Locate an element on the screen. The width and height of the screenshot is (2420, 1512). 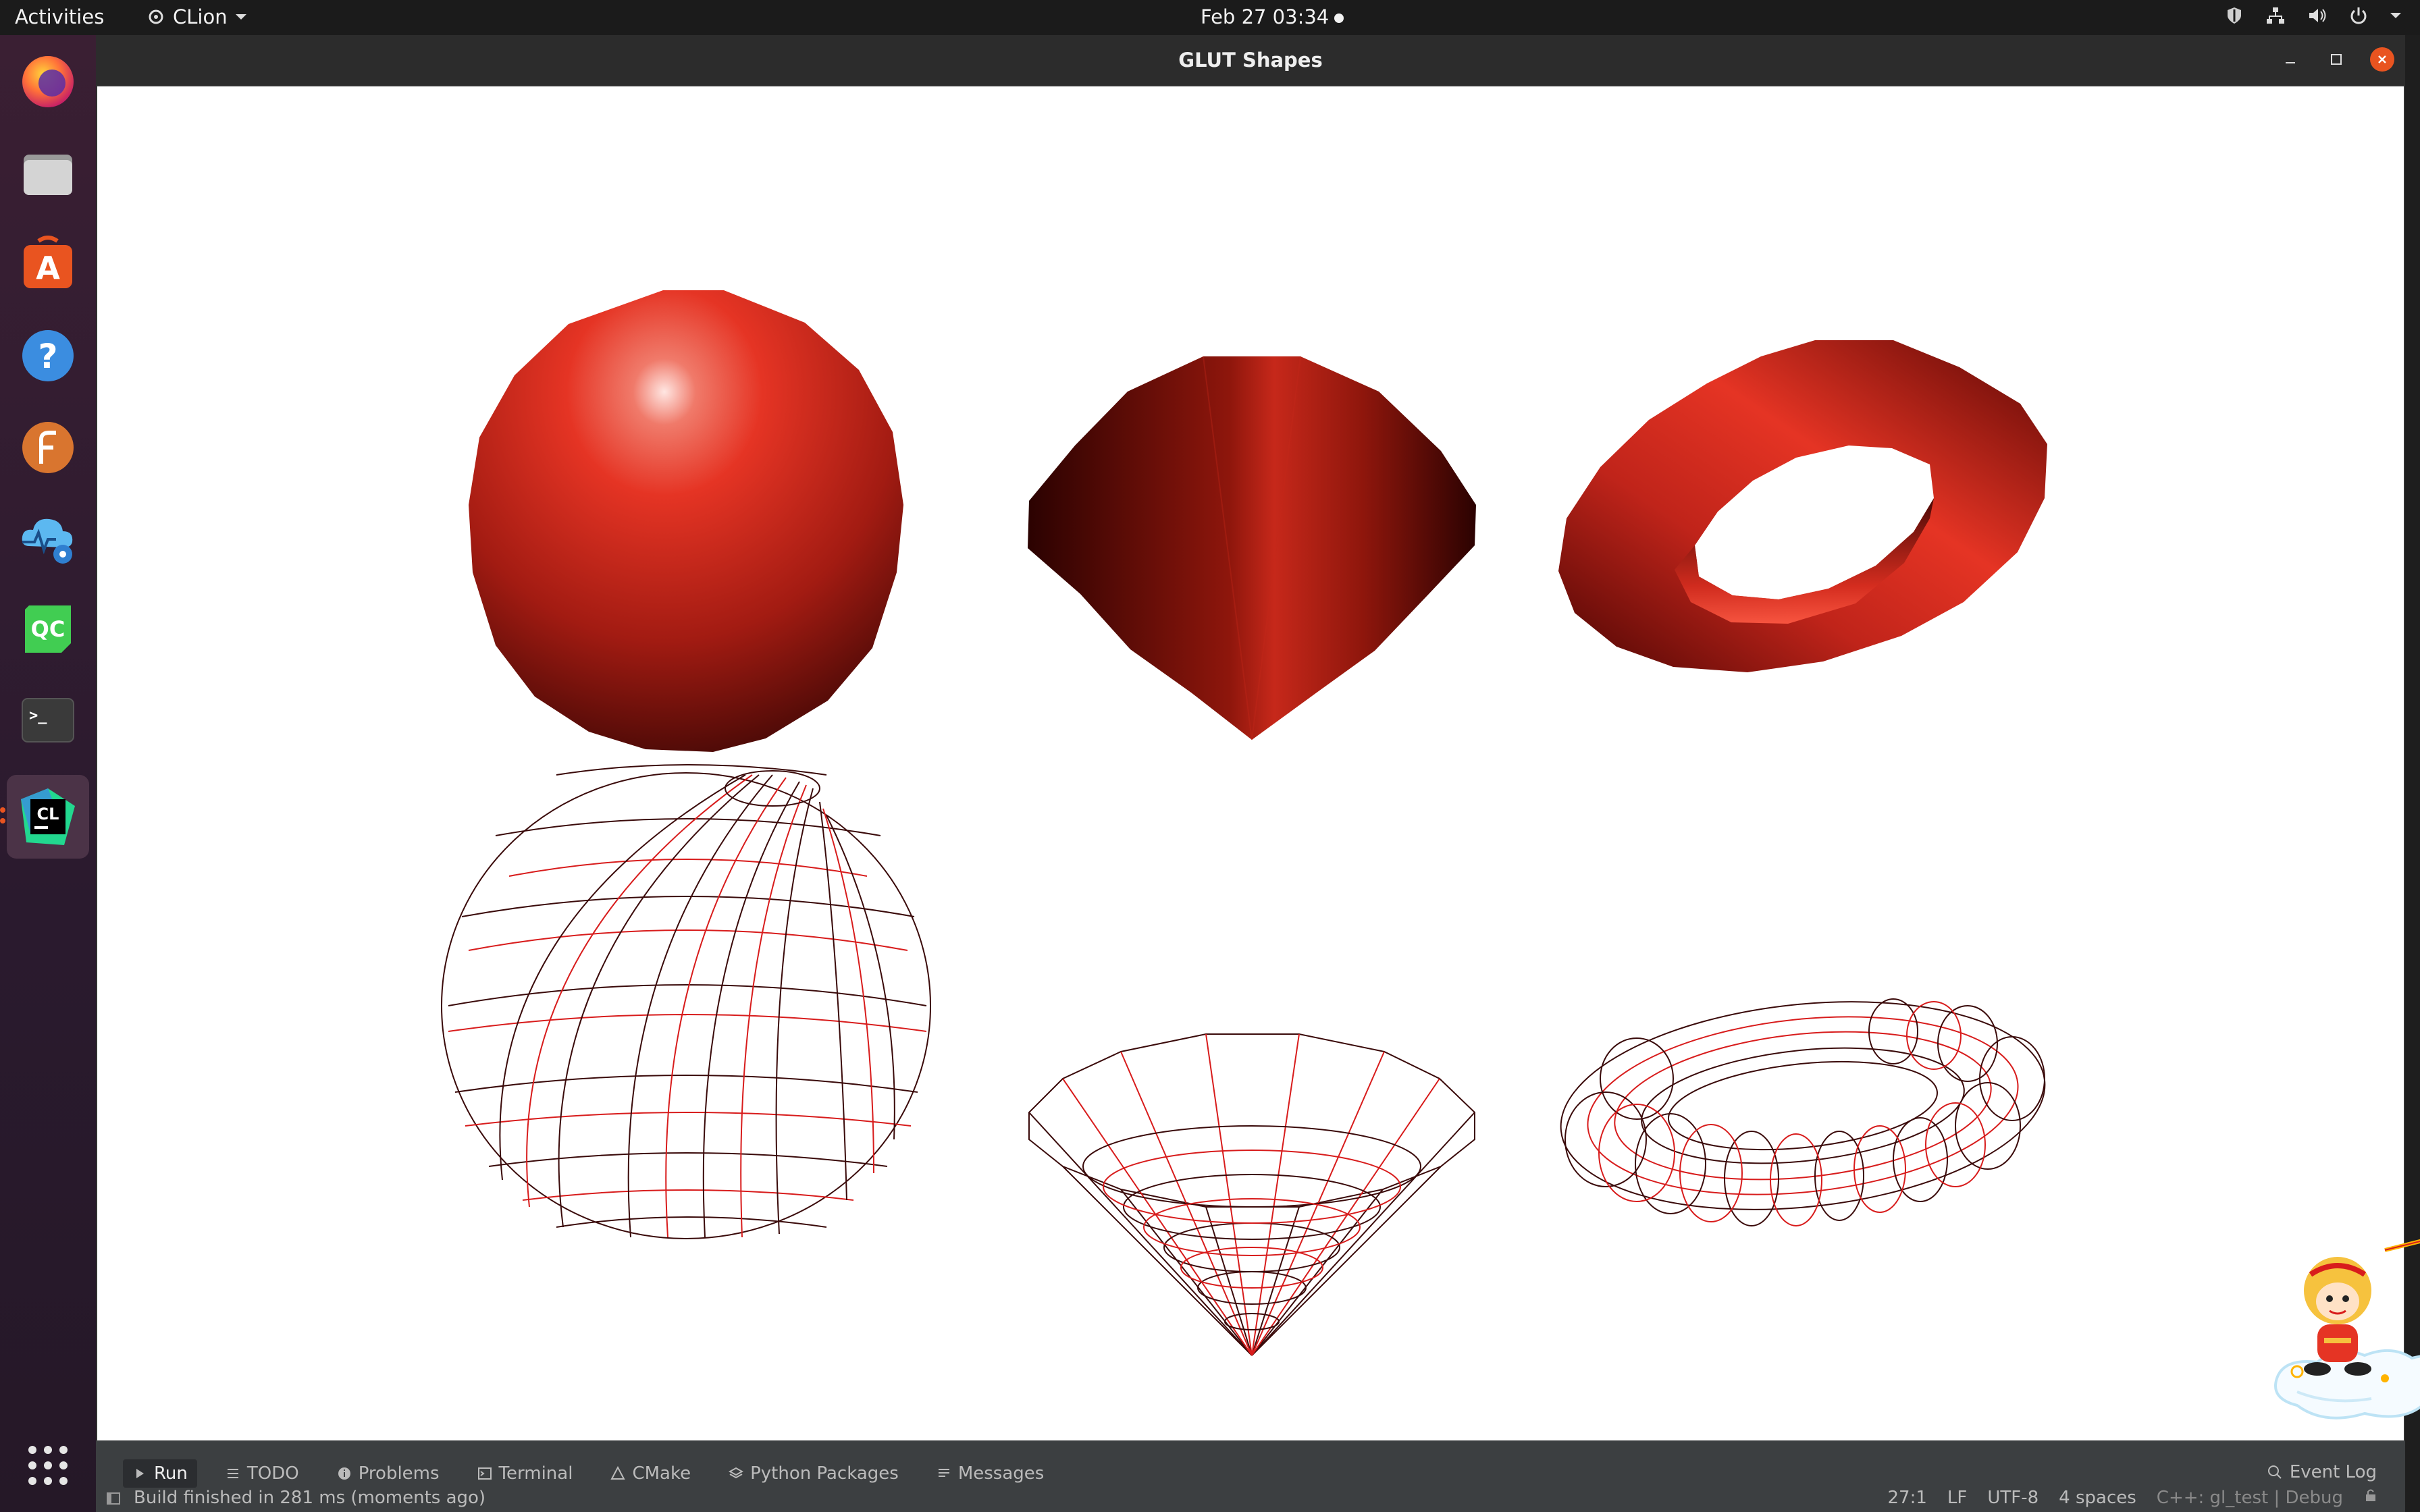
lock-icon is located at coordinates (2370, 1496).